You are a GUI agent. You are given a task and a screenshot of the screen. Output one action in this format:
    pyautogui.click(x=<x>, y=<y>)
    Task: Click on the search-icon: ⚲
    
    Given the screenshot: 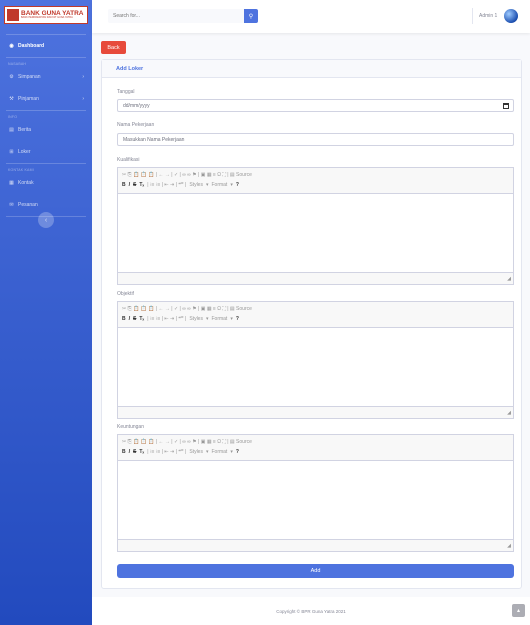 What is the action you would take?
    pyautogui.click(x=251, y=16)
    